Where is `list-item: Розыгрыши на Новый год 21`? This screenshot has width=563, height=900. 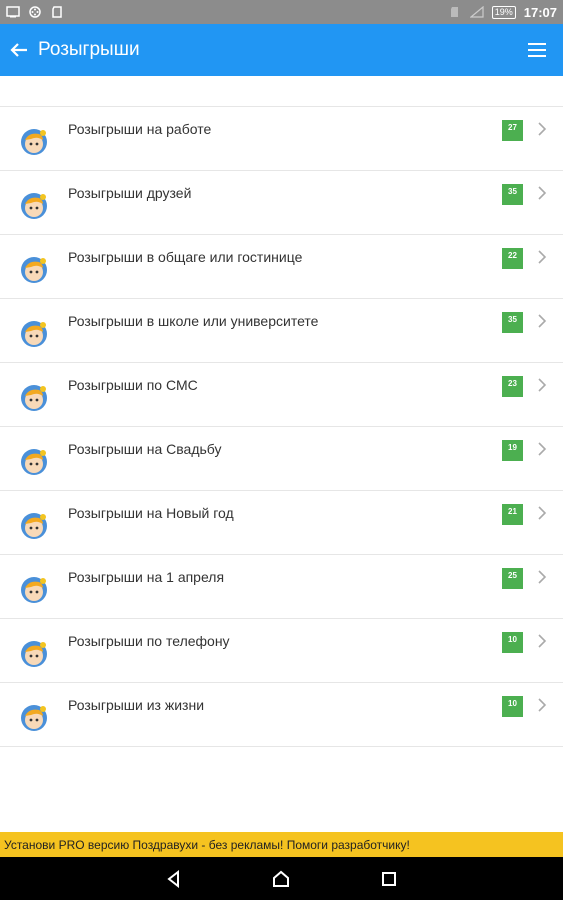
list-item: Розыгрыши на Новый год 21 is located at coordinates (281, 523).